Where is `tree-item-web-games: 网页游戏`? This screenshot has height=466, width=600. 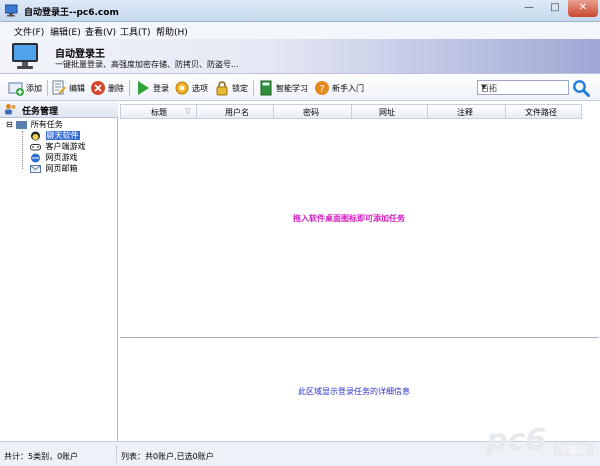
tree-item-web-games: 网页游戏 is located at coordinates (54, 157).